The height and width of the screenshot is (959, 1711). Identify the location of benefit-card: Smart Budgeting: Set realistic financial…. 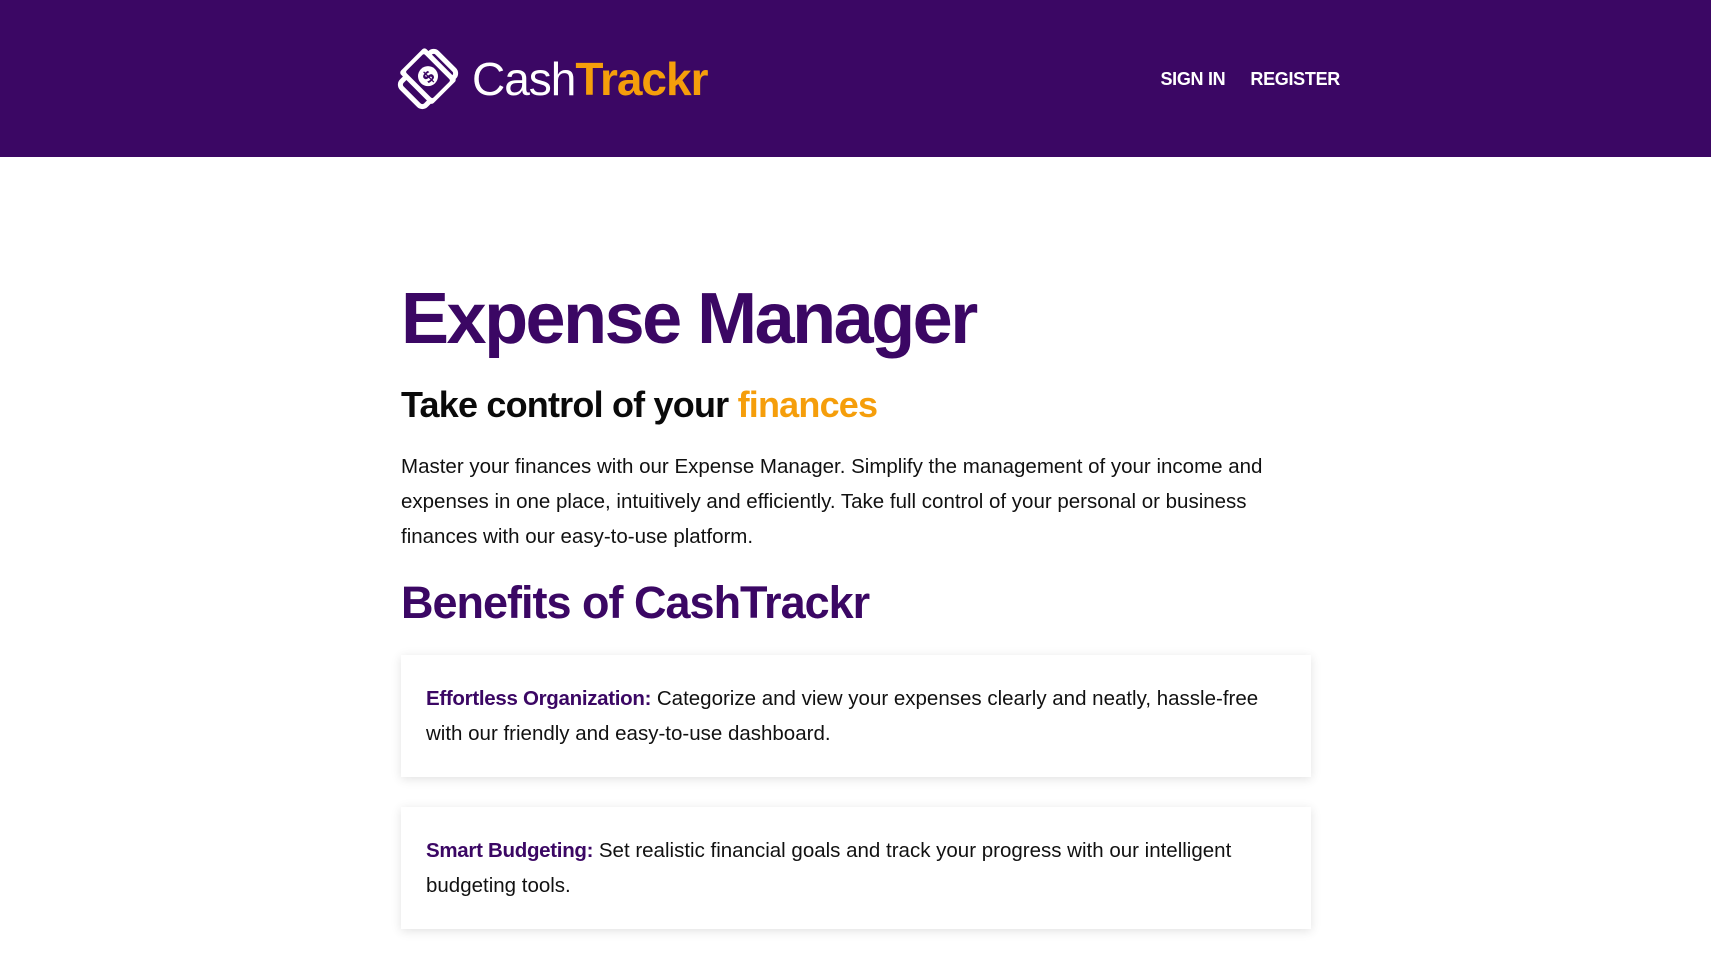
(856, 868).